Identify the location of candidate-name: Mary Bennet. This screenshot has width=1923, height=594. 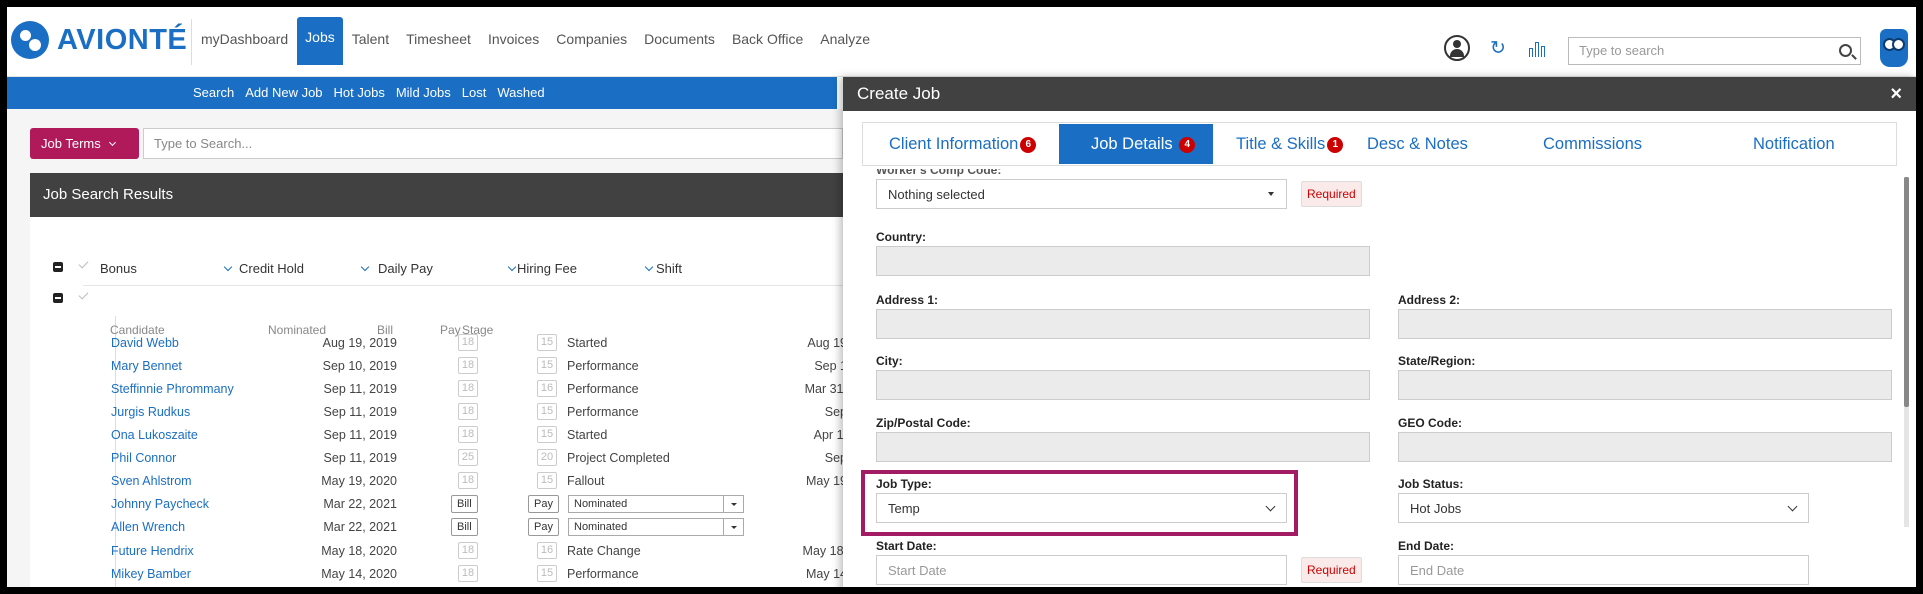
(146, 366).